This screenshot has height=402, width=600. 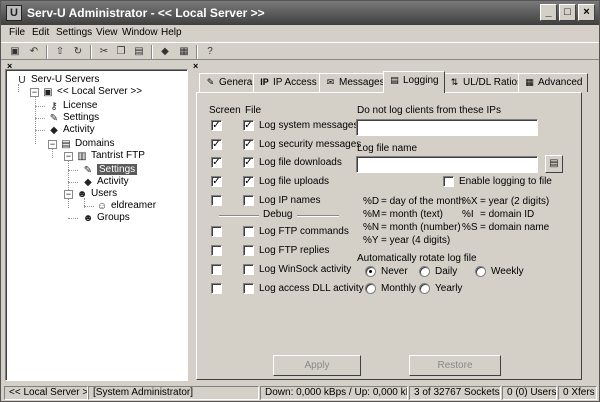 I want to click on help-icon: ?, so click(x=210, y=51).